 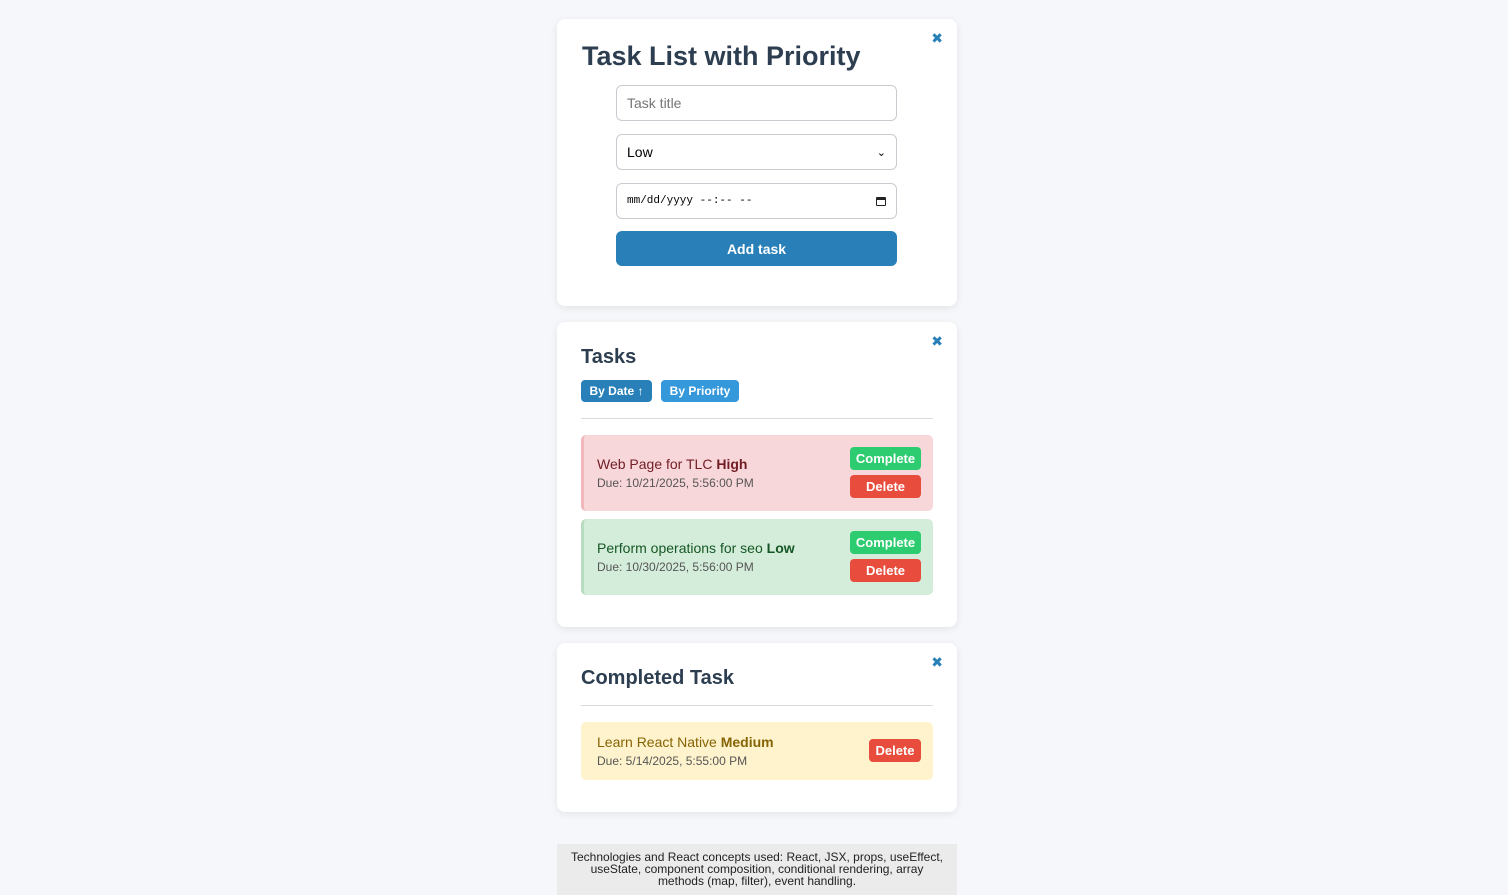 I want to click on sort-by-date-button: By Date ↑, so click(x=616, y=391).